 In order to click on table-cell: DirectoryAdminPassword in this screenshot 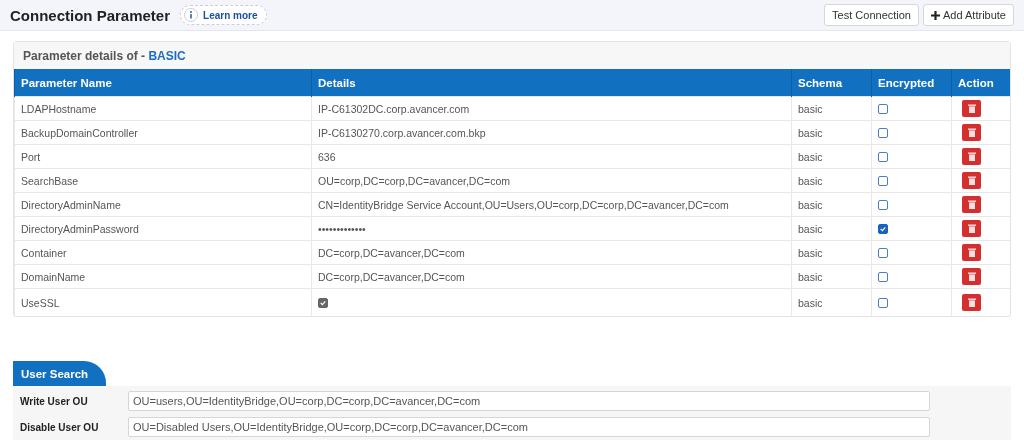, I will do `click(163, 228)`.